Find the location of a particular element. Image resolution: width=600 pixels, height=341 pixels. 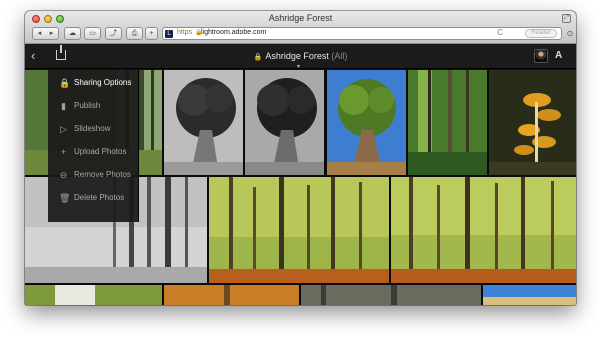

add-bookmark-button: + is located at coordinates (151, 33).